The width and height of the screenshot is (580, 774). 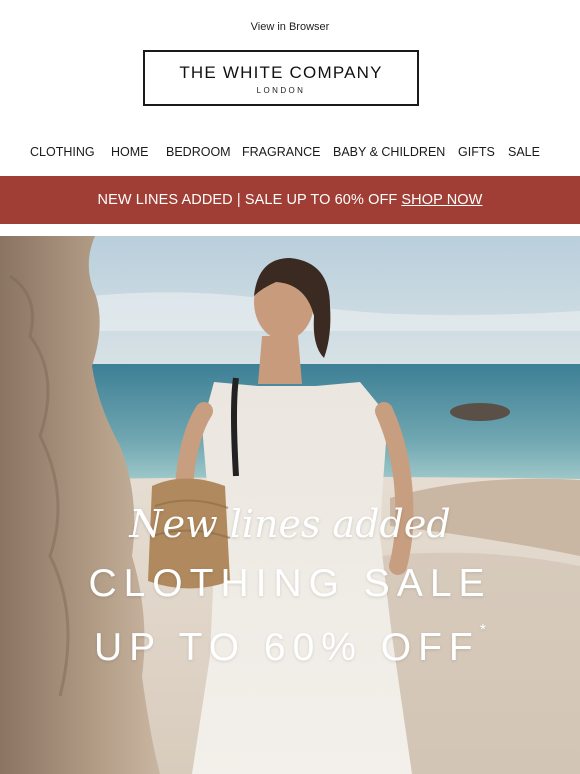 I want to click on hero-subtitle: UP TO 60% OFF*, so click(x=290, y=646).